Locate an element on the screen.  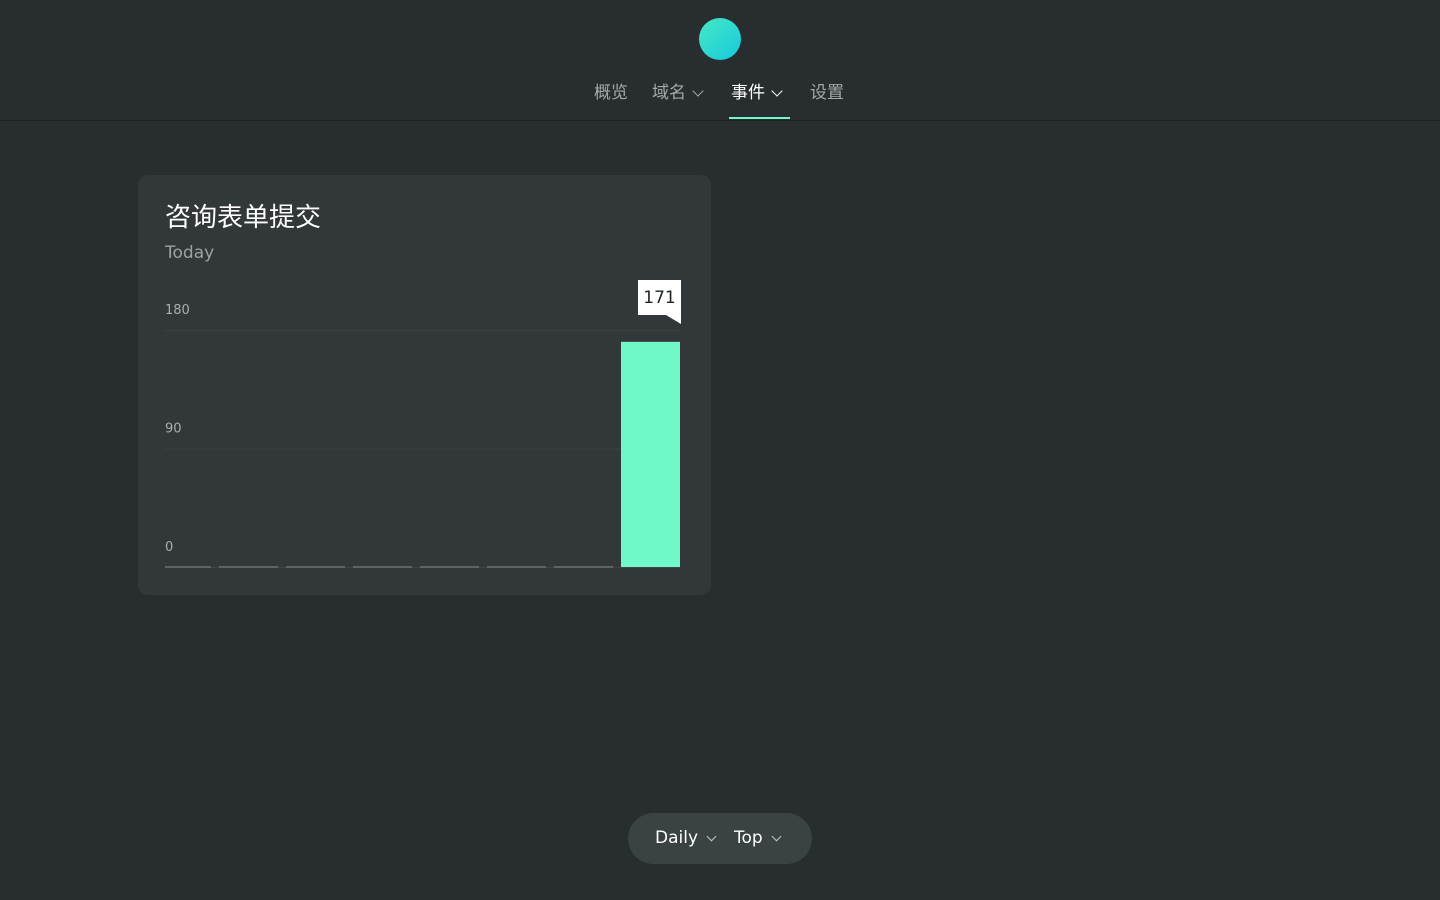
nav-item-overview: 概览 is located at coordinates (611, 100).